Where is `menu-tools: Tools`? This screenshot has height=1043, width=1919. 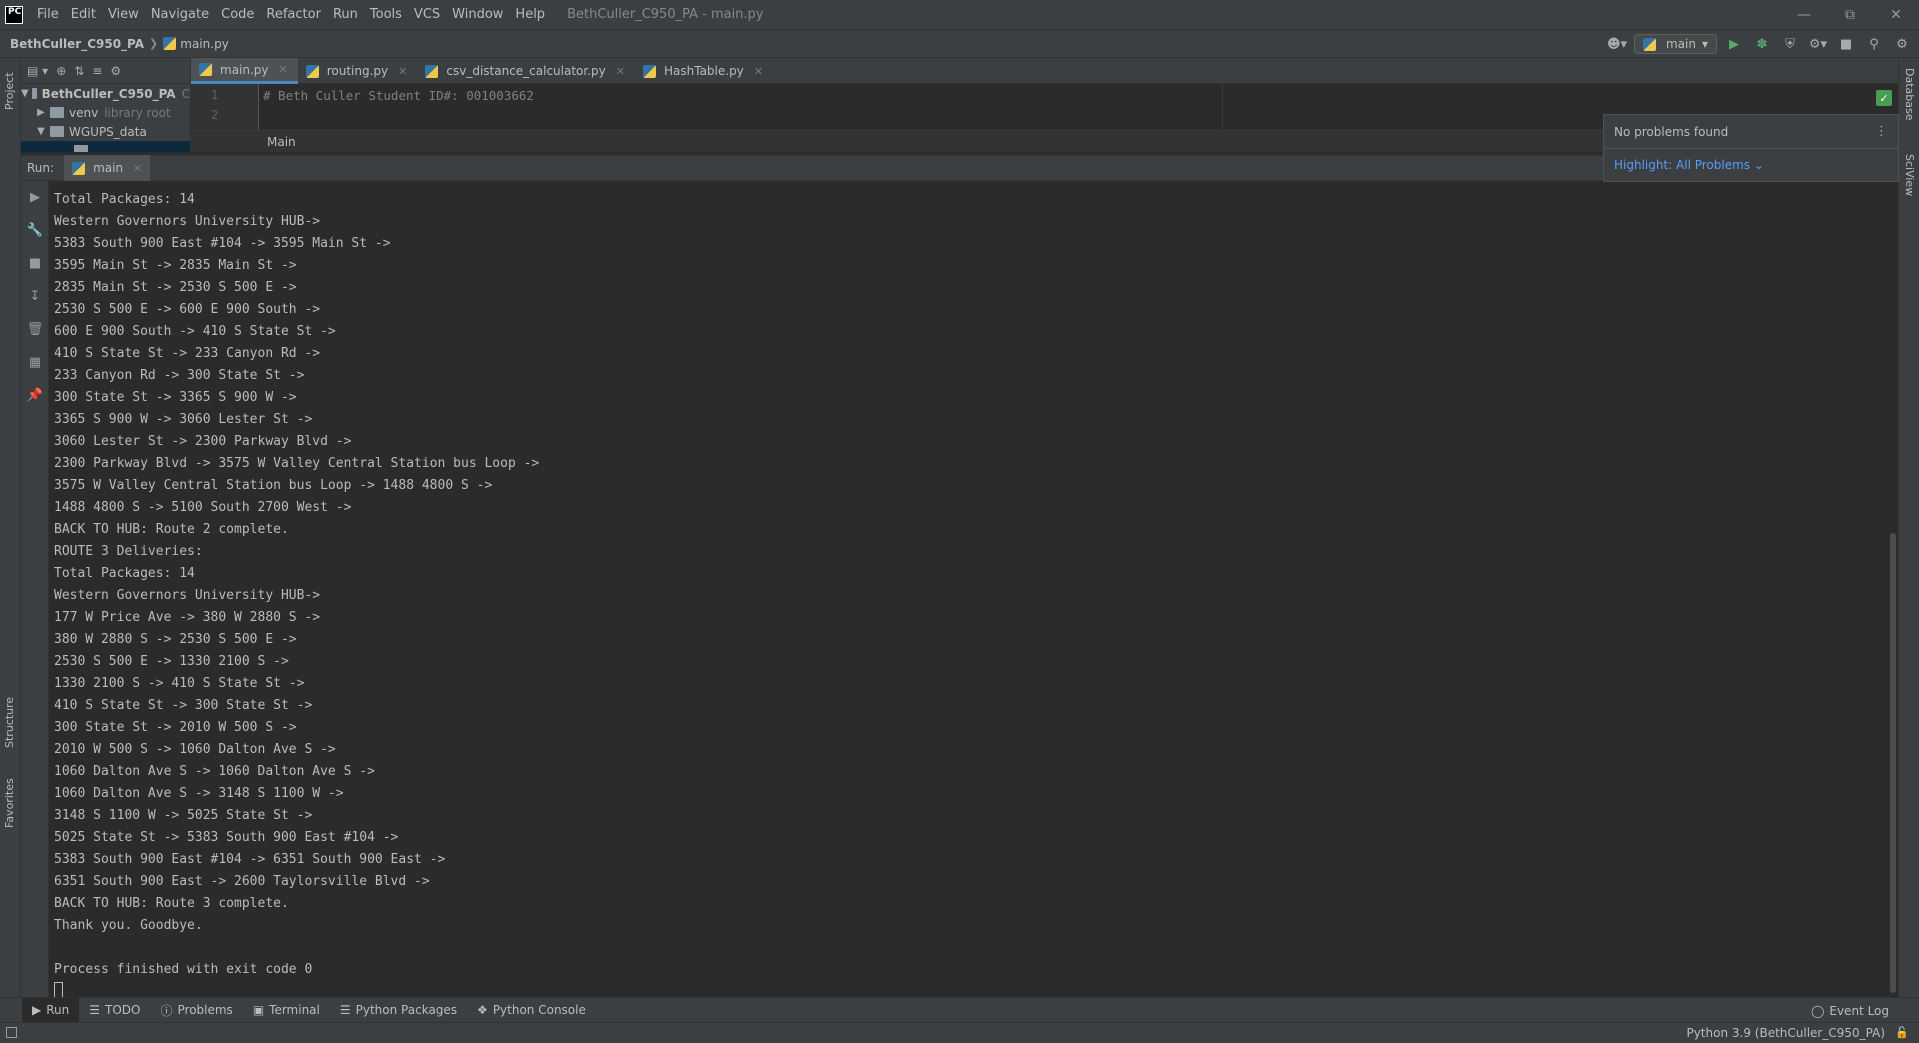
menu-tools: Tools is located at coordinates (386, 14).